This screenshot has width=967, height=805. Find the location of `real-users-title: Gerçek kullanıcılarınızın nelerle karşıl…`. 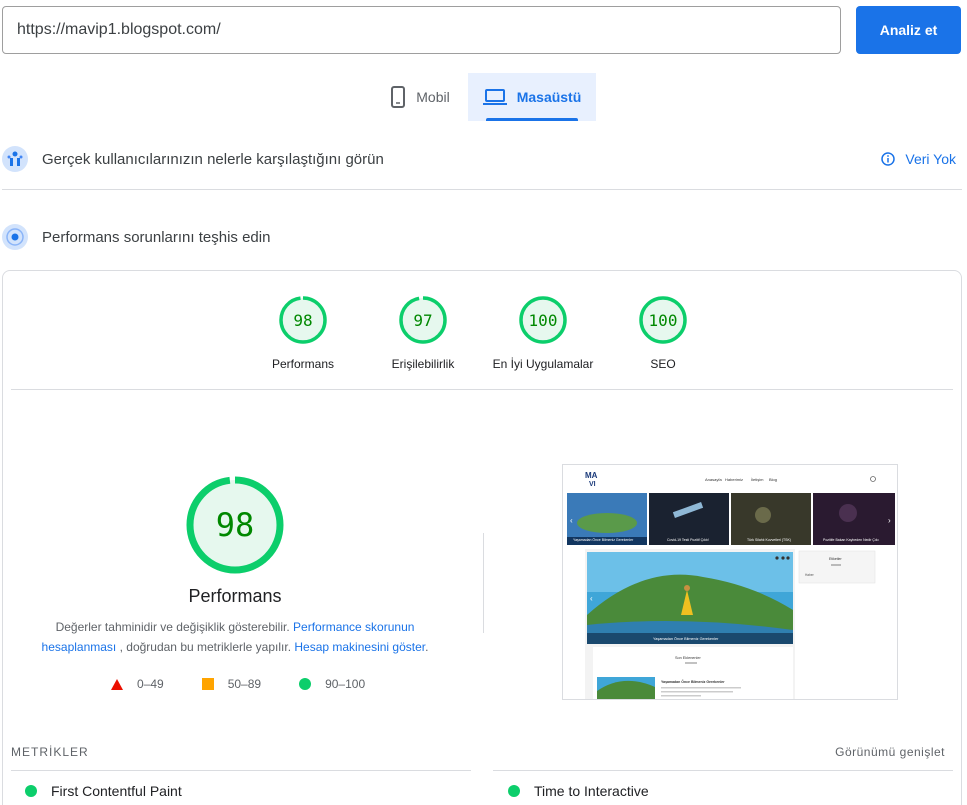

real-users-title: Gerçek kullanıcılarınızın nelerle karşıl… is located at coordinates (213, 159).